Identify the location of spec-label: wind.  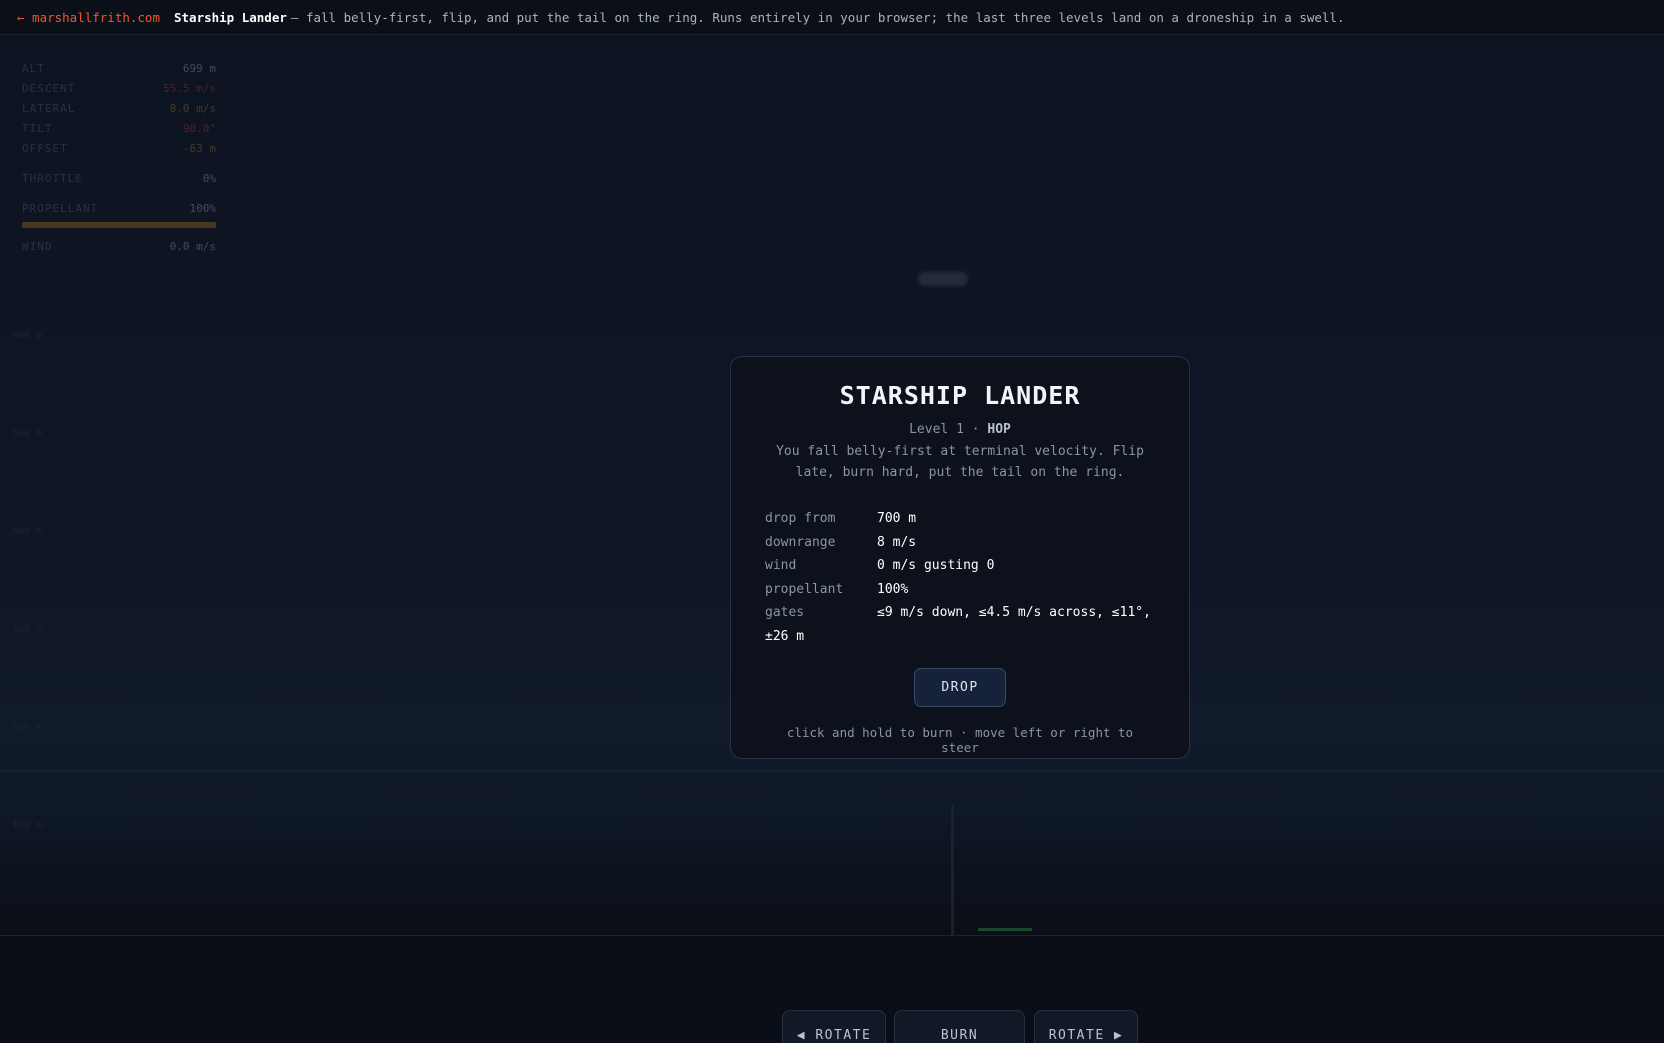
(781, 565).